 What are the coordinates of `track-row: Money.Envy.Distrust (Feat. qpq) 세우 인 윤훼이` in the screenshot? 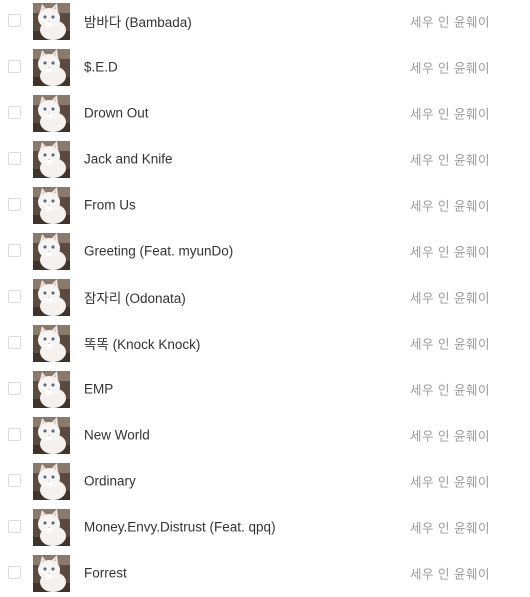 It's located at (265, 527).